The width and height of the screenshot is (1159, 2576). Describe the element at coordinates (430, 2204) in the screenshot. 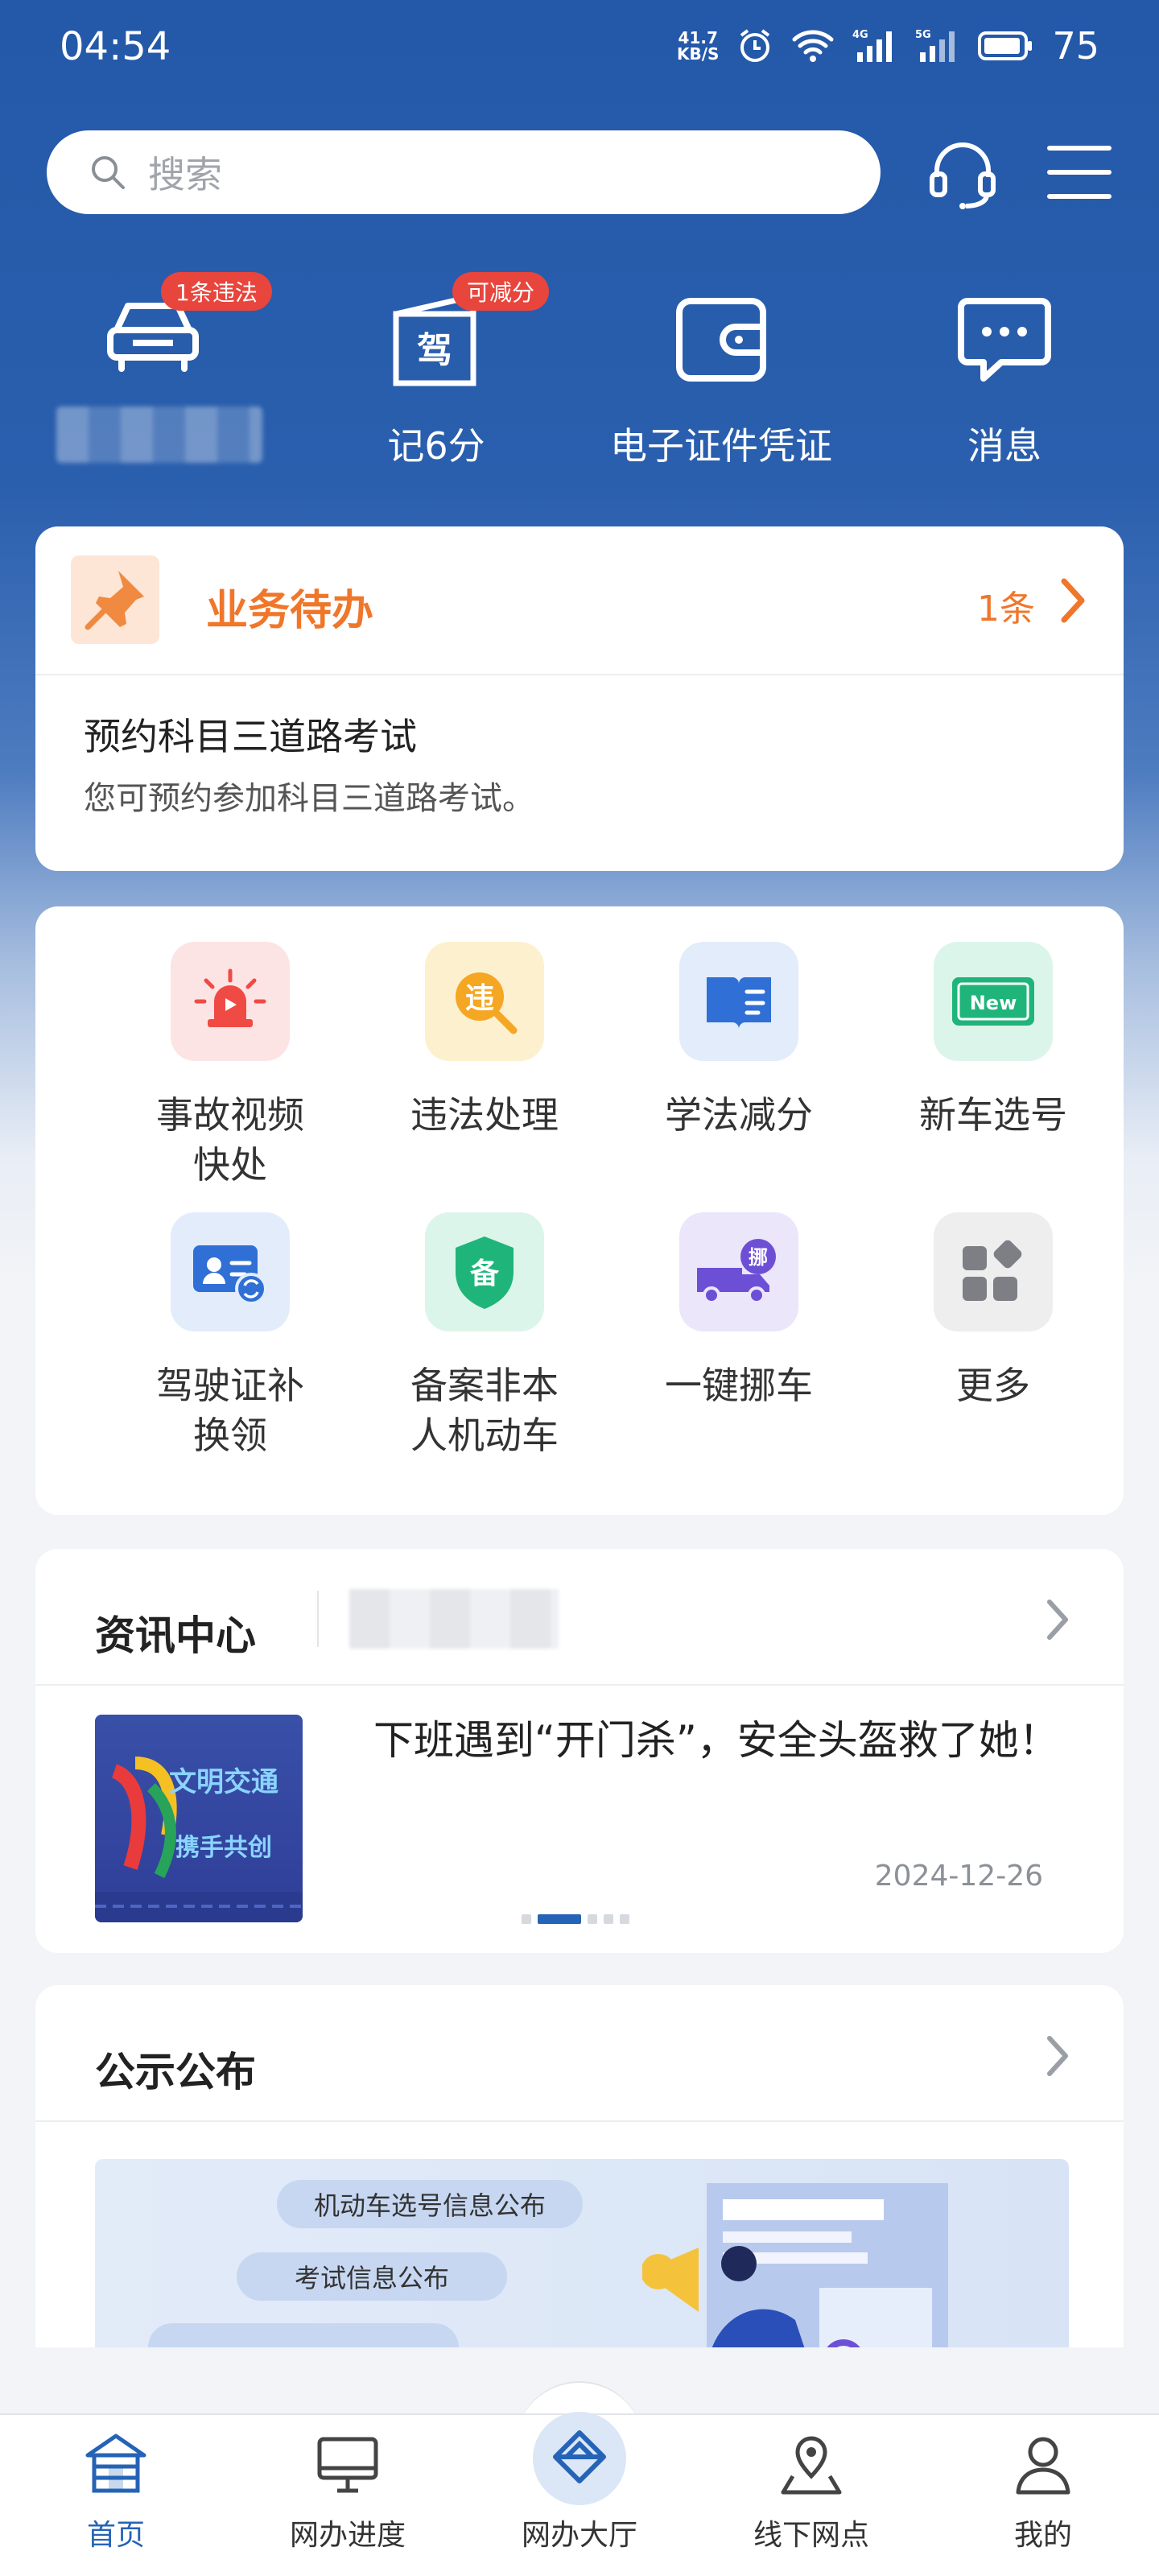

I see `notice-pill-plate-info: 机动车选号信息公布` at that location.